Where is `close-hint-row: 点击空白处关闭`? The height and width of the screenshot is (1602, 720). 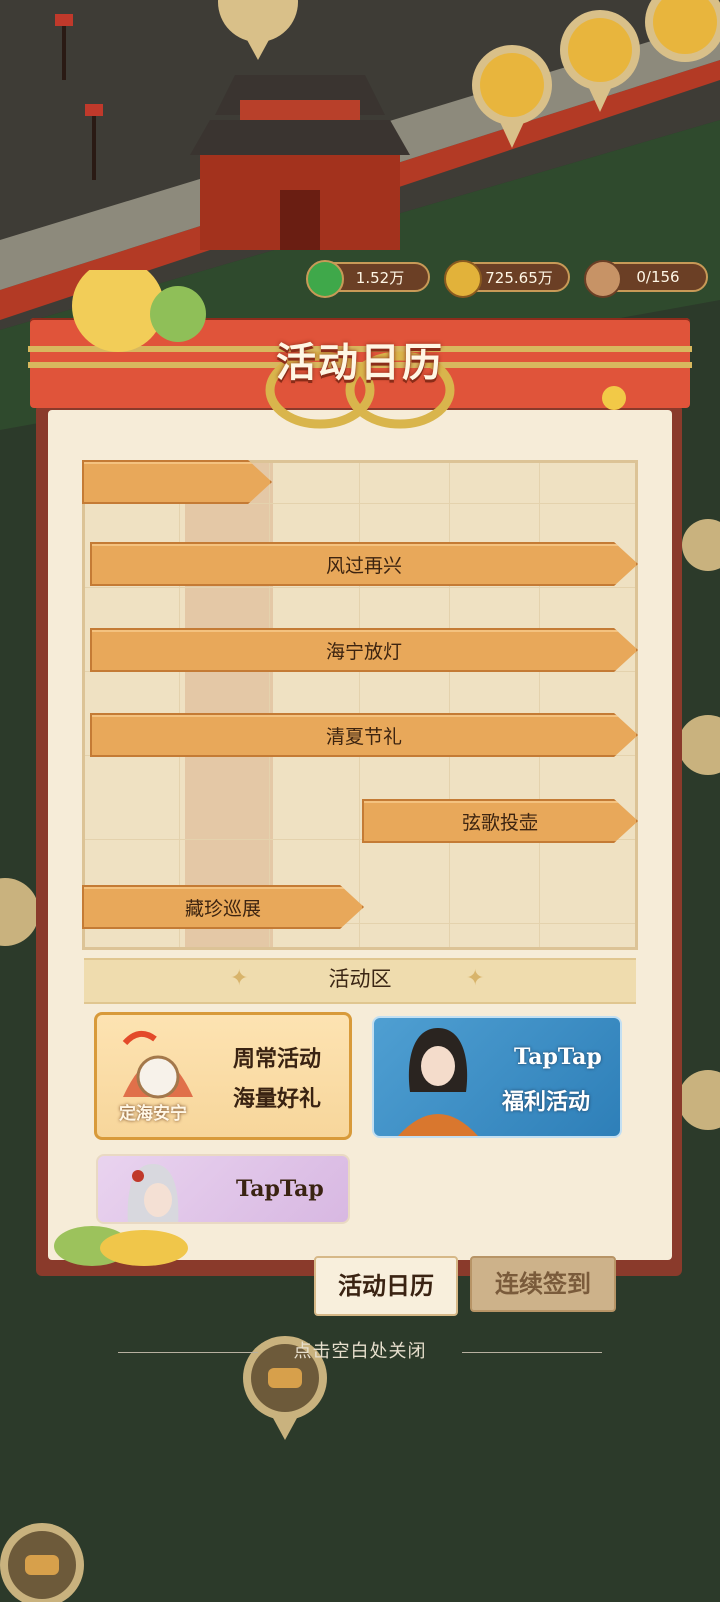
close-hint-row: 点击空白处关闭 is located at coordinates (360, 1352).